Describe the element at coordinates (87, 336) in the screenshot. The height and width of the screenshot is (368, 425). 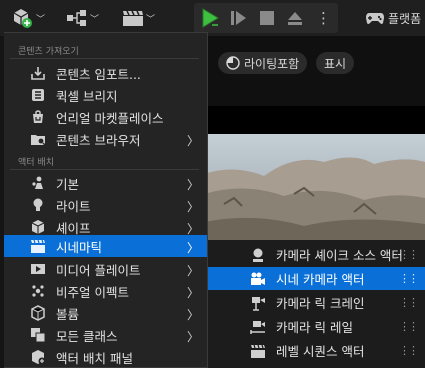
I see `menu-item-label: 모든 클래스` at that location.